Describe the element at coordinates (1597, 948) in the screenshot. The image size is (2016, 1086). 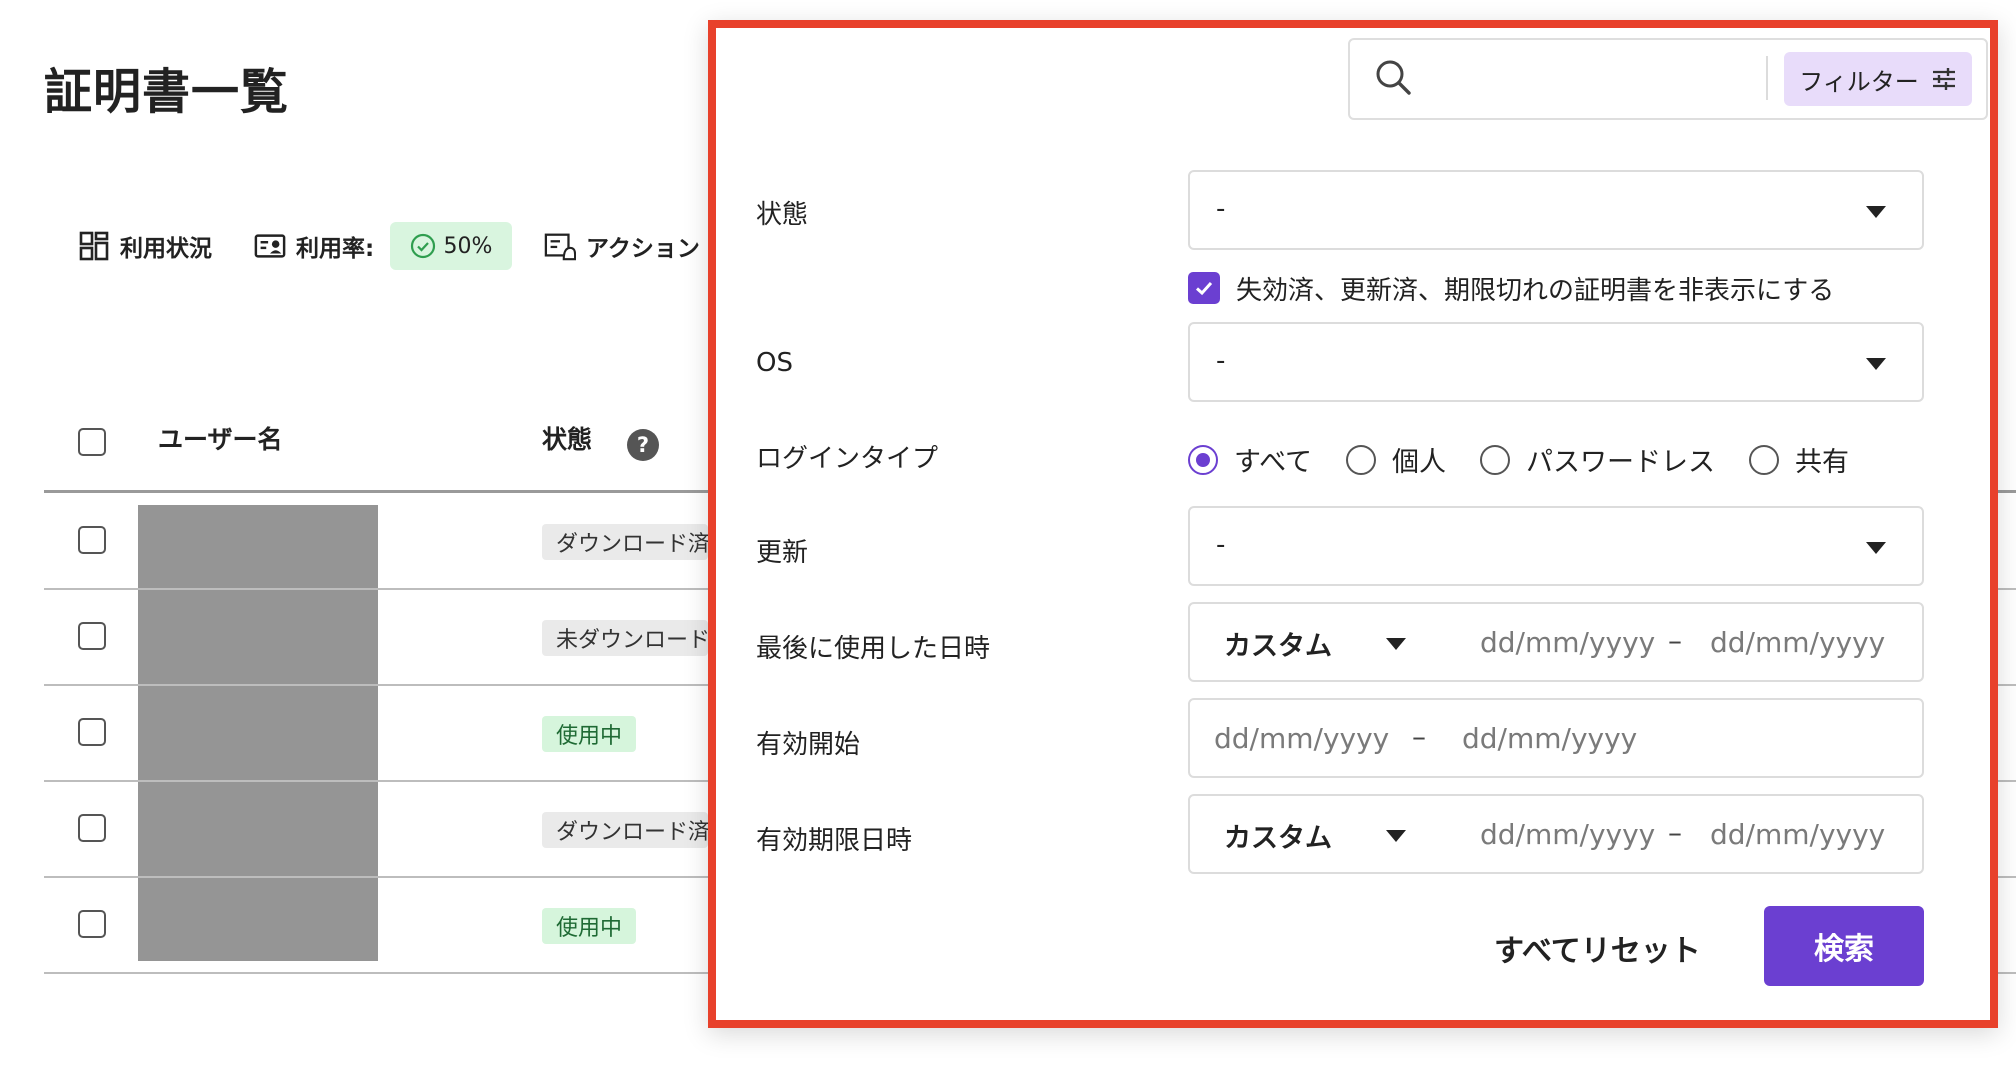
I see `reset-all-button: すべてリセット` at that location.